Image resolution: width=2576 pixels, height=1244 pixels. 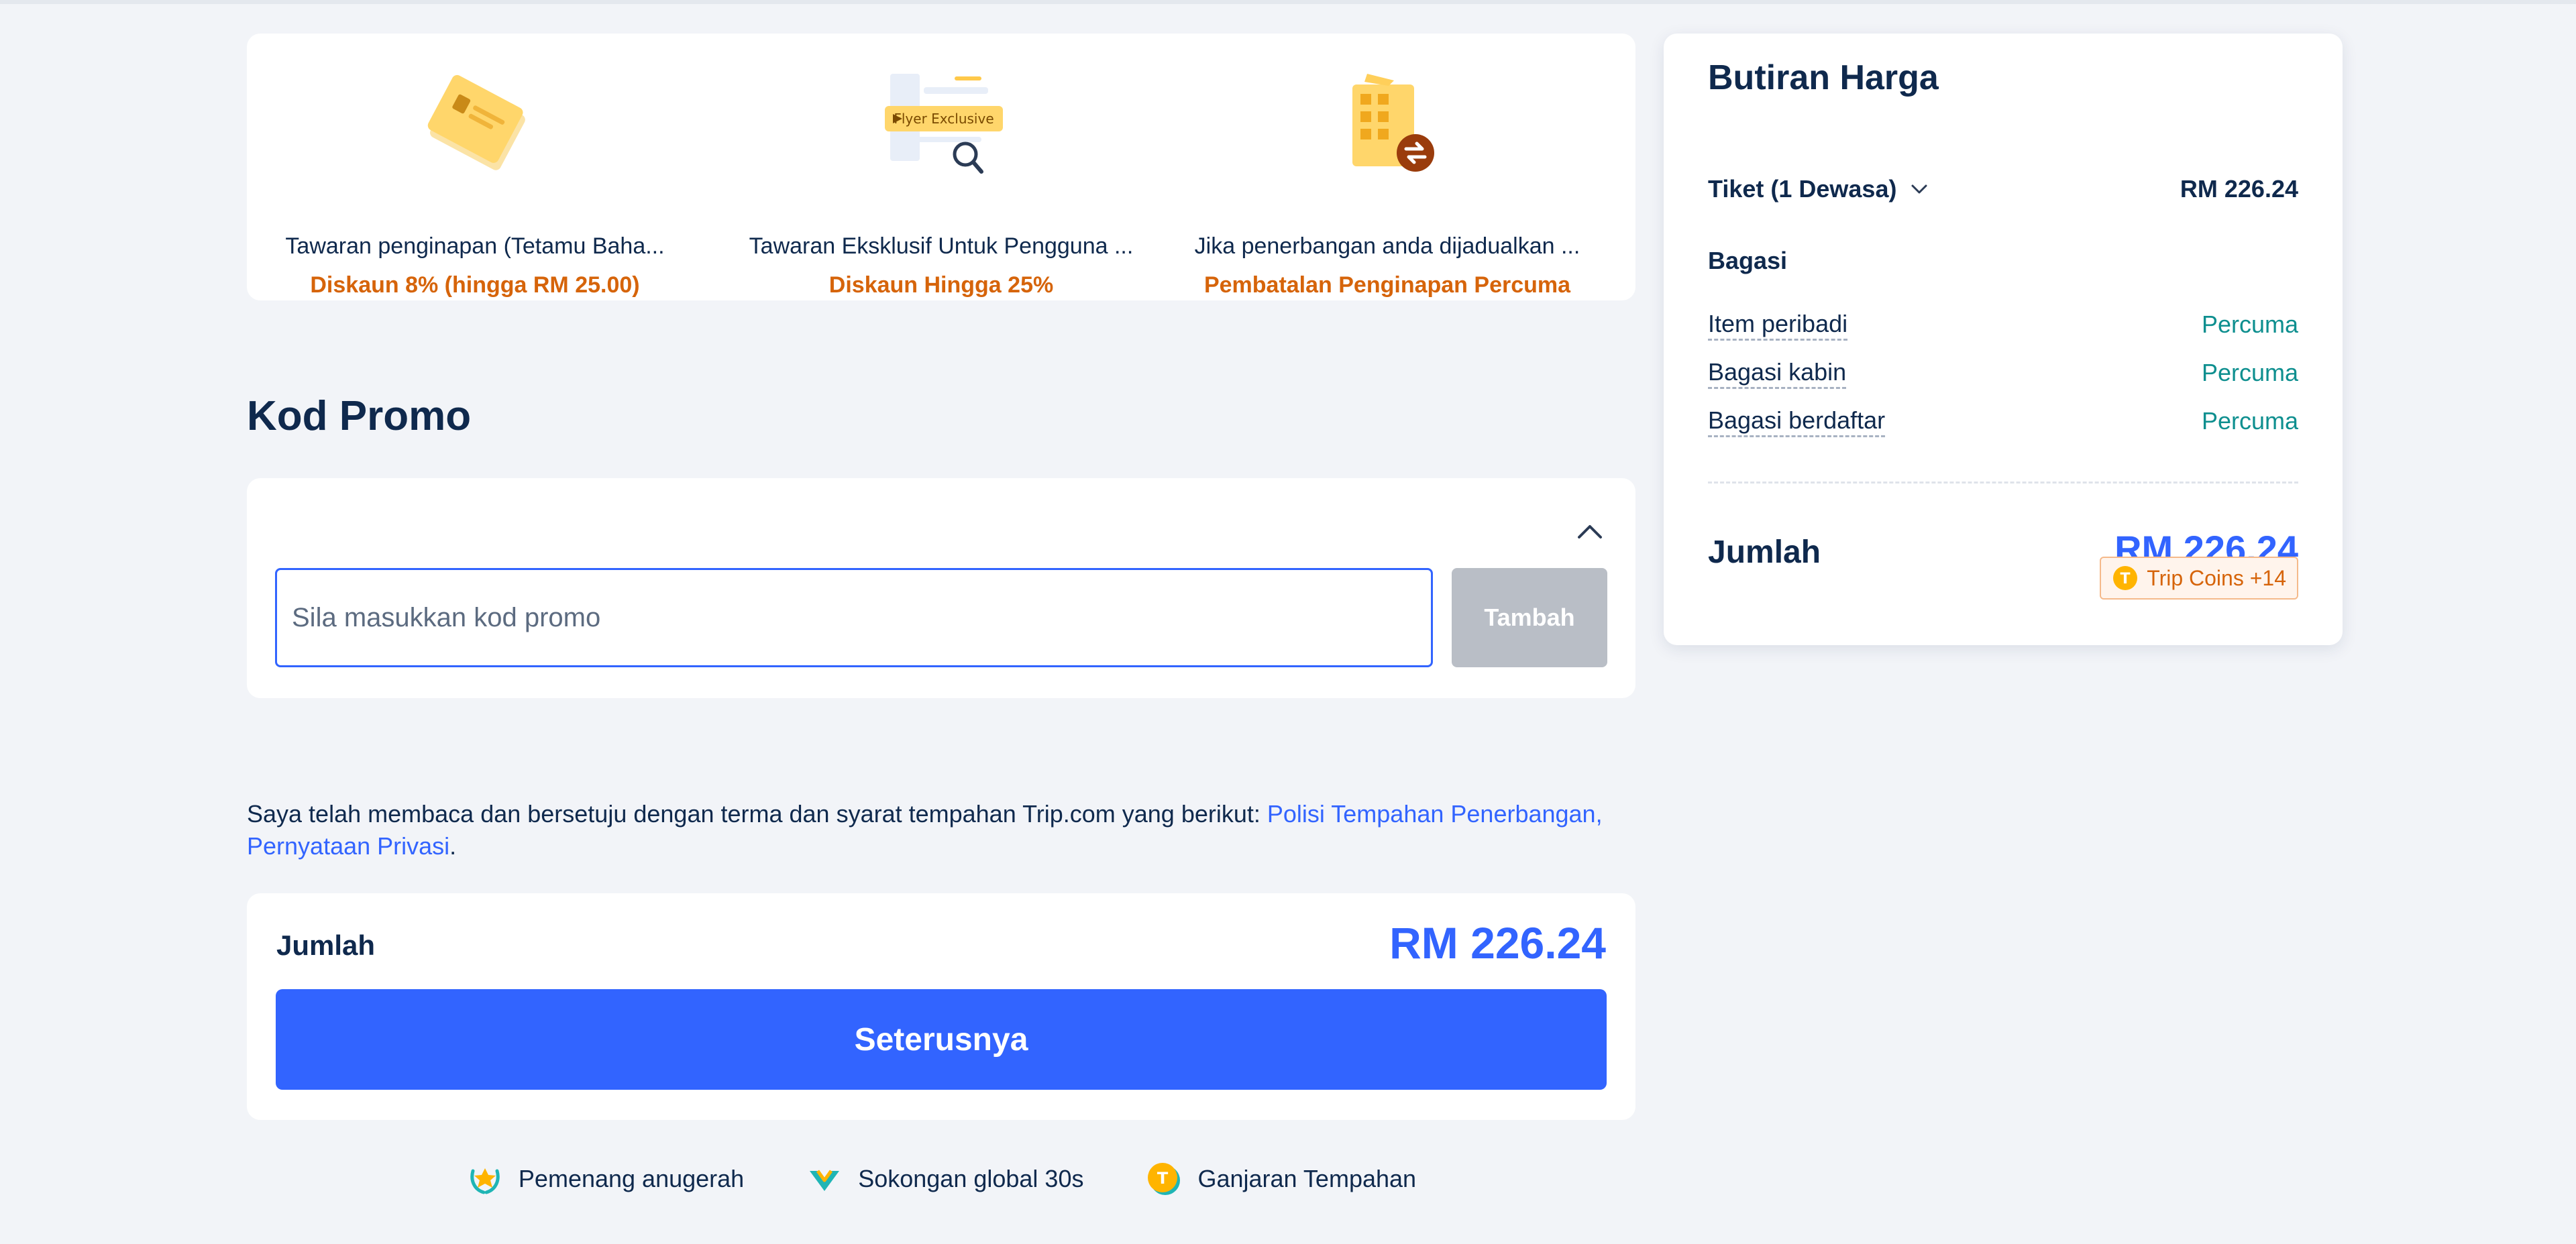 I want to click on total-card: Jumlah RM 226.24 Seterusnya, so click(x=941, y=1006).